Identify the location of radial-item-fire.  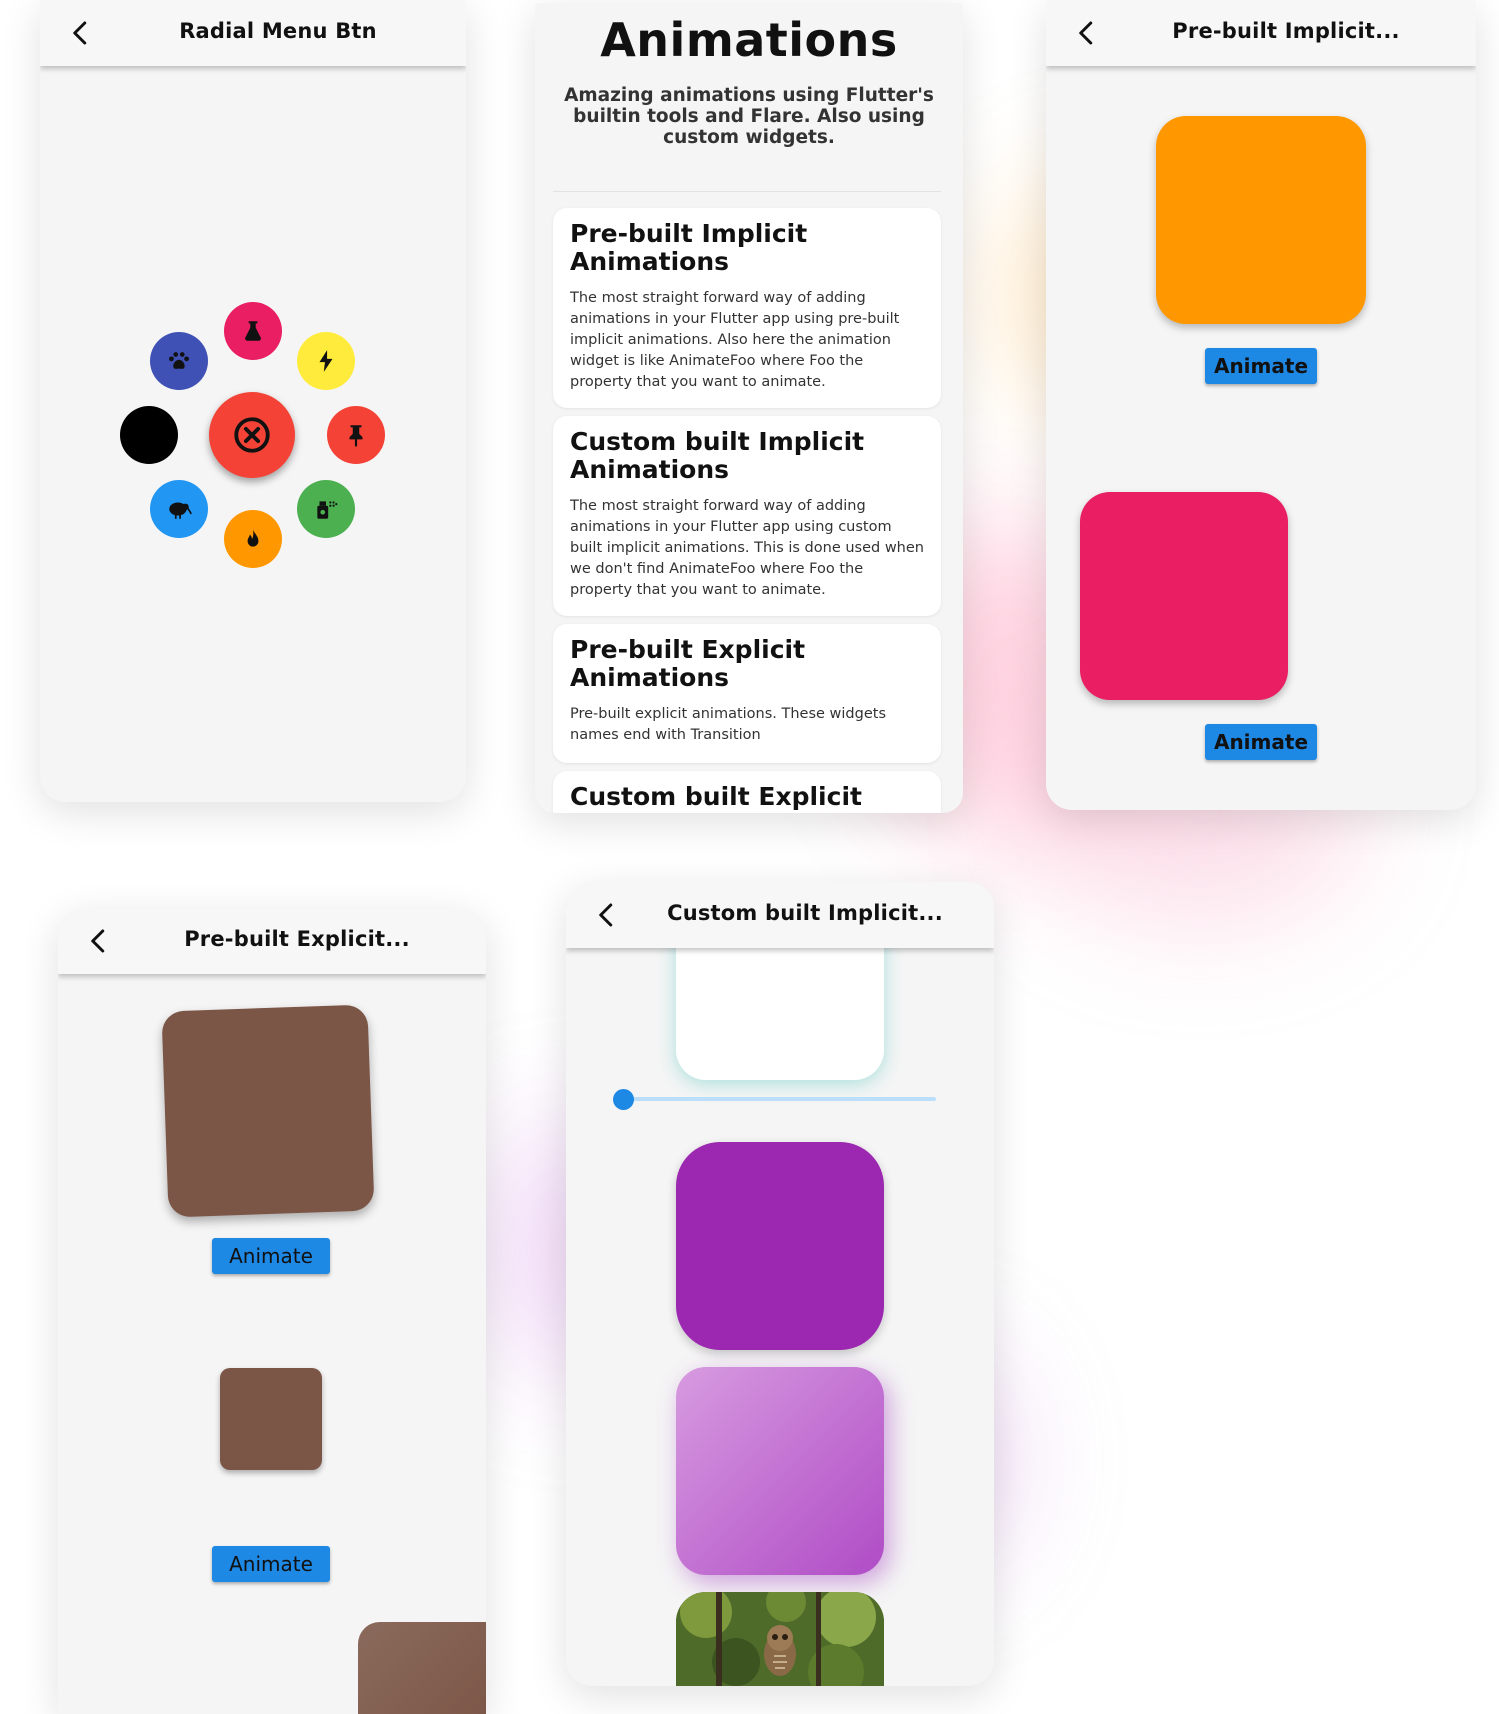
(253, 539).